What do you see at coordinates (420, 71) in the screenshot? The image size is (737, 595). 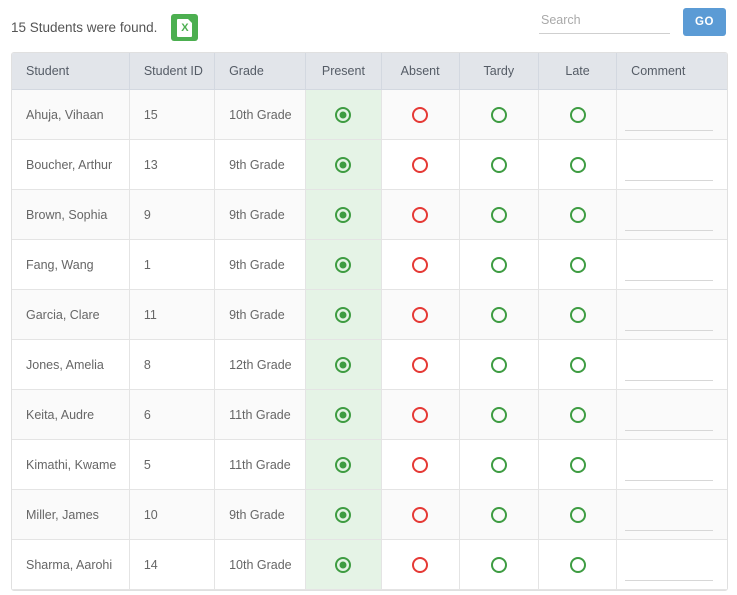 I see `column-header-absent: Absent` at bounding box center [420, 71].